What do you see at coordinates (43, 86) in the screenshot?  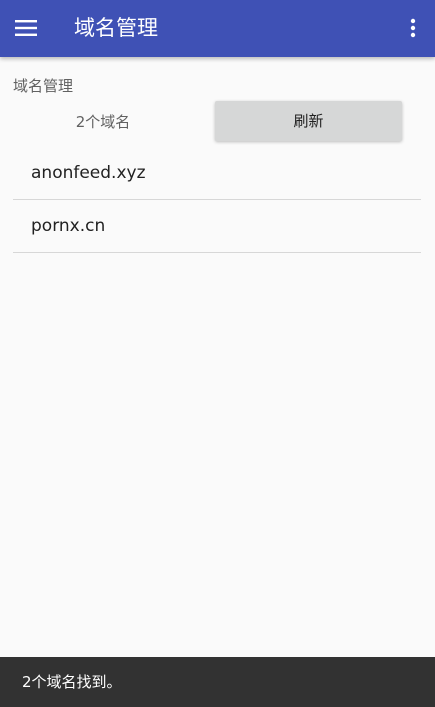 I see `section-label: 域名管理` at bounding box center [43, 86].